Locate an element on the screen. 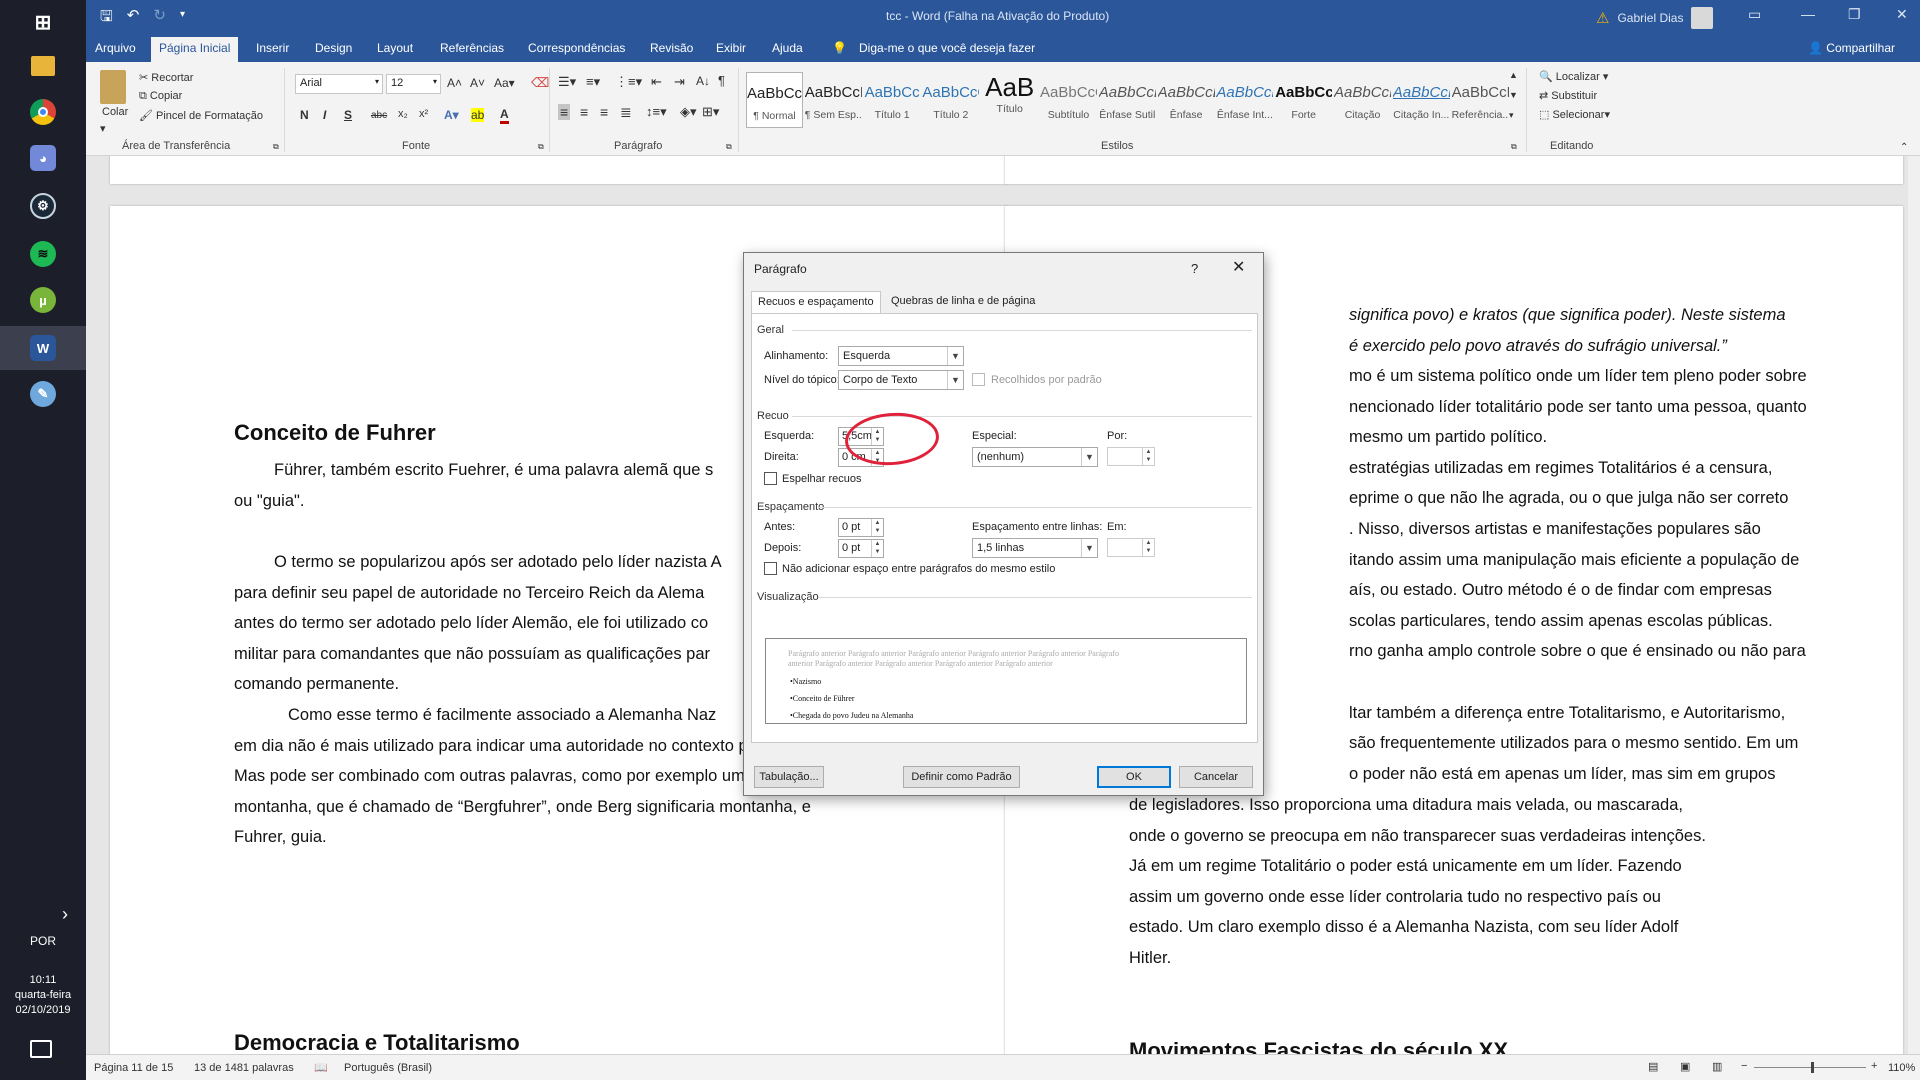 This screenshot has height=1080, width=1920. tab-arquivo: Arquivo is located at coordinates (115, 48).